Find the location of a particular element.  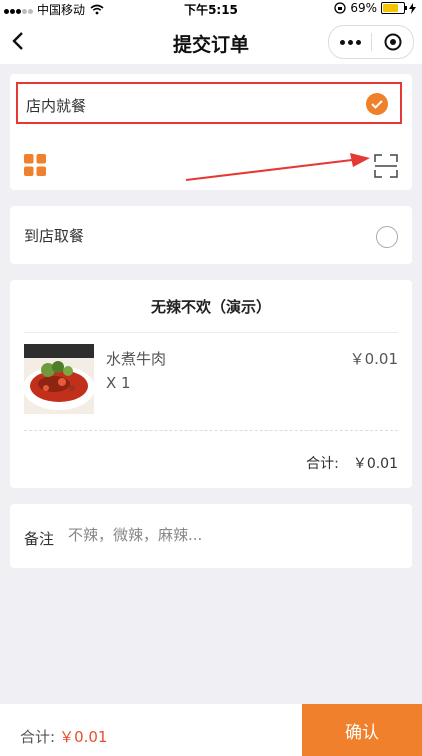

pickup-radio is located at coordinates (387, 237).